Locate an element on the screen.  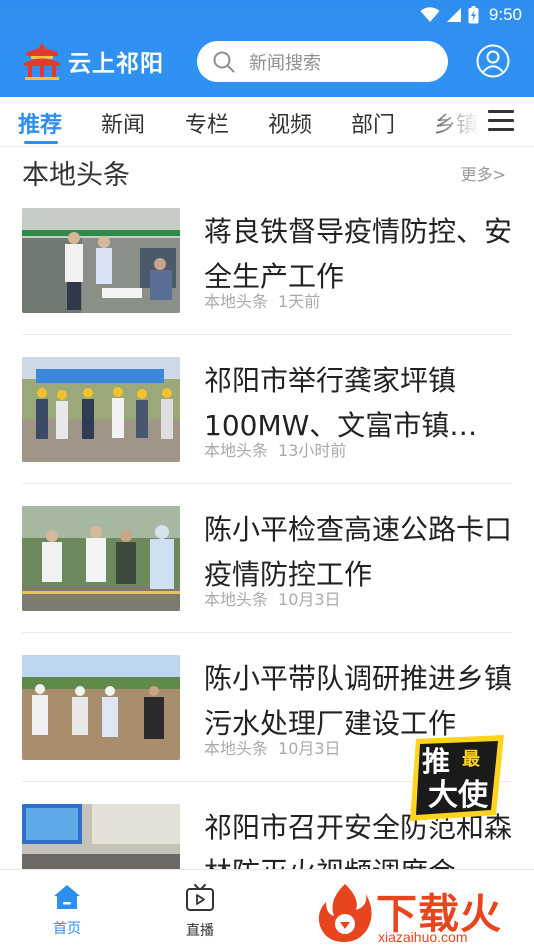
tab-recommended: 推荐 is located at coordinates (40, 123).